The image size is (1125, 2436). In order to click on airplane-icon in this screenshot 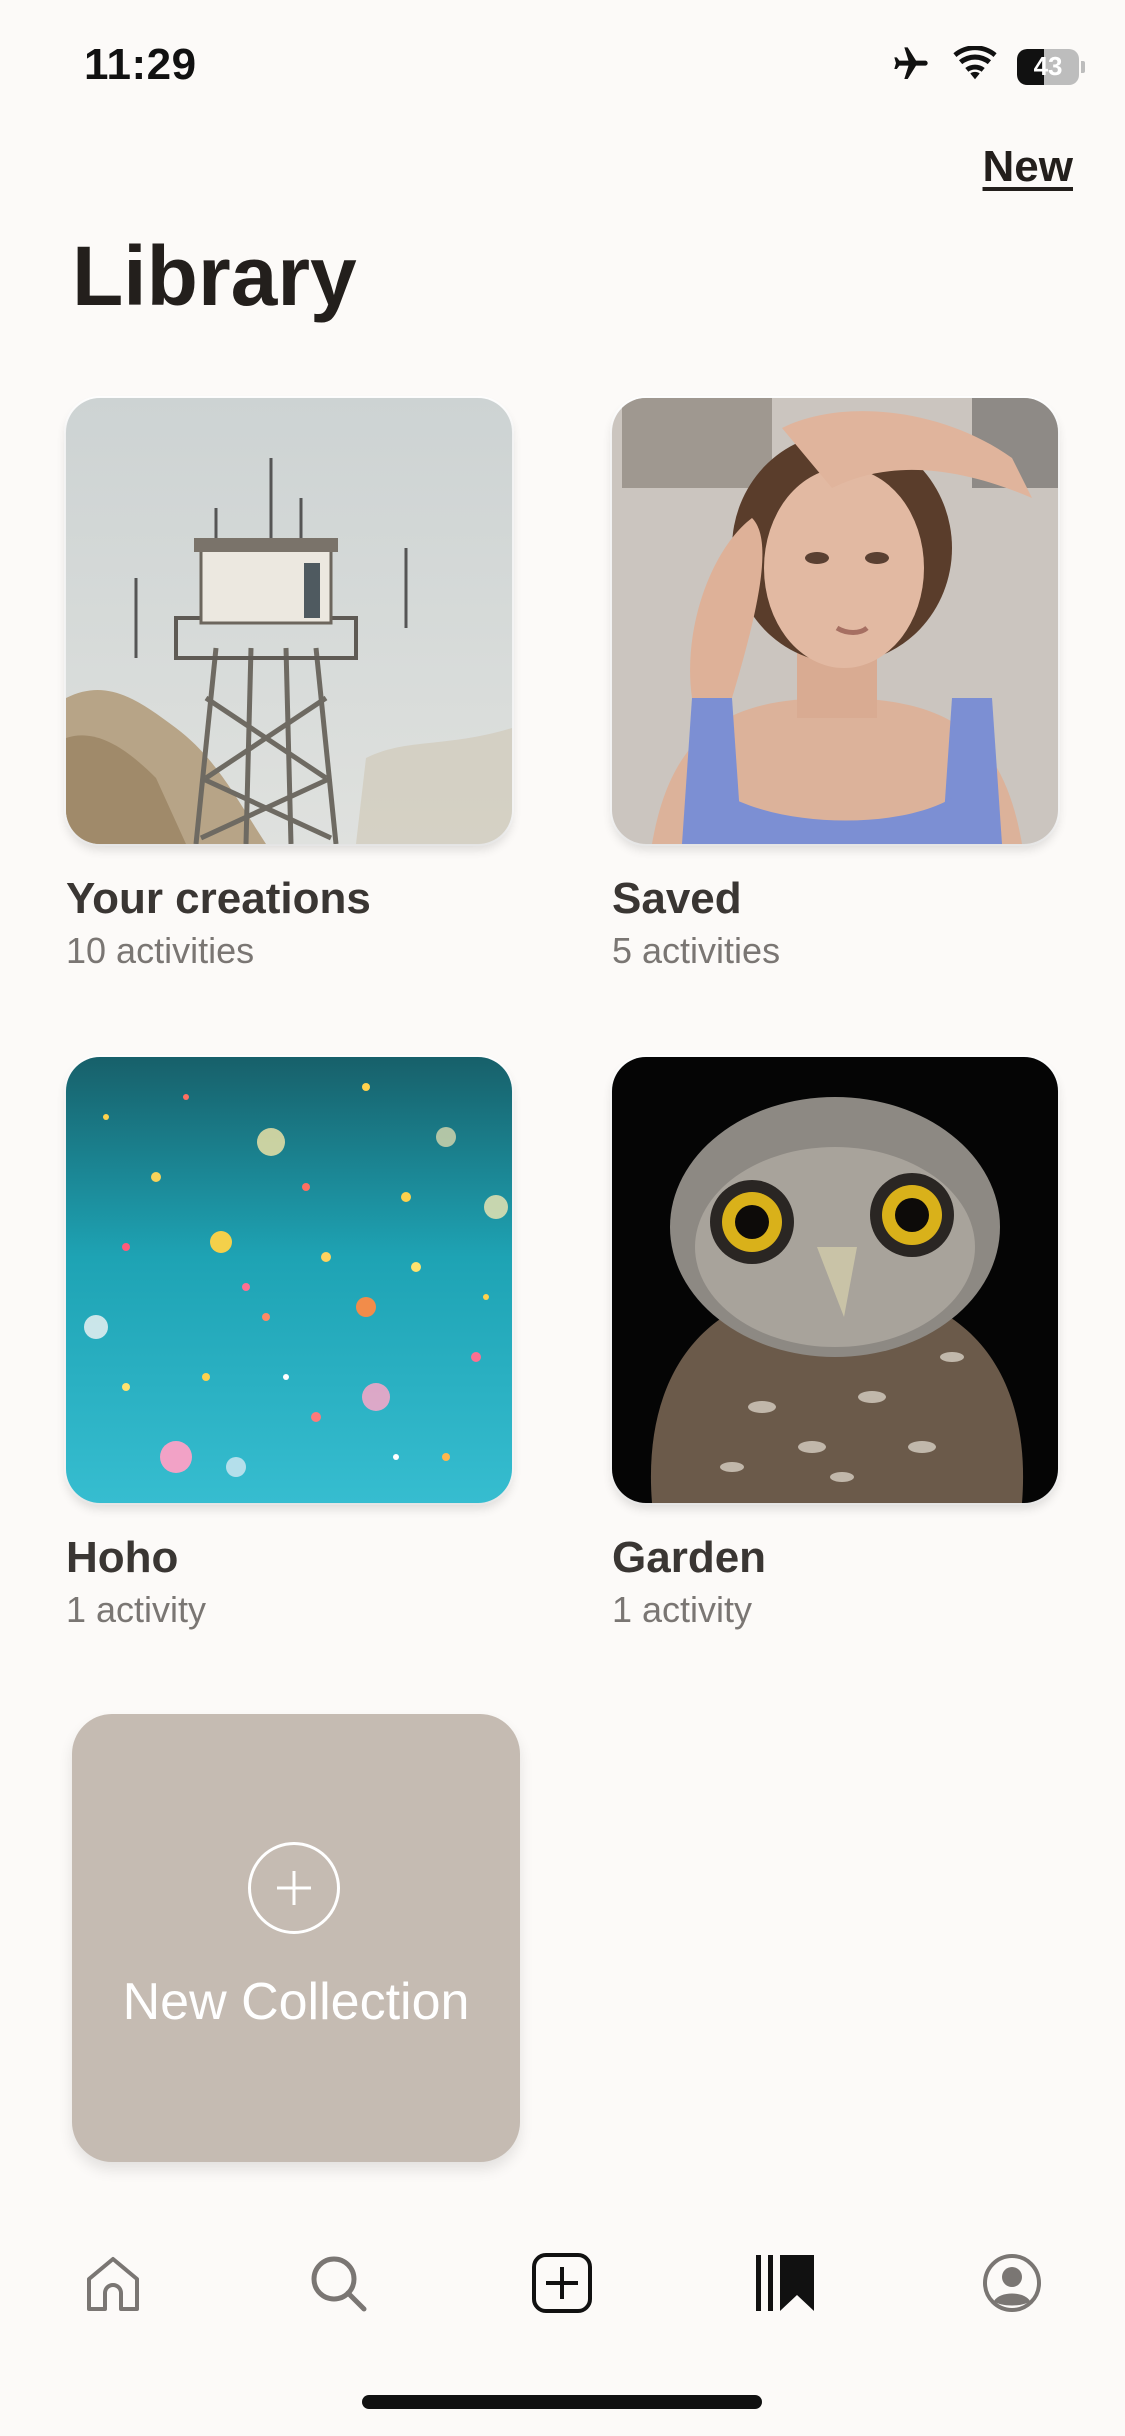, I will do `click(911, 66)`.